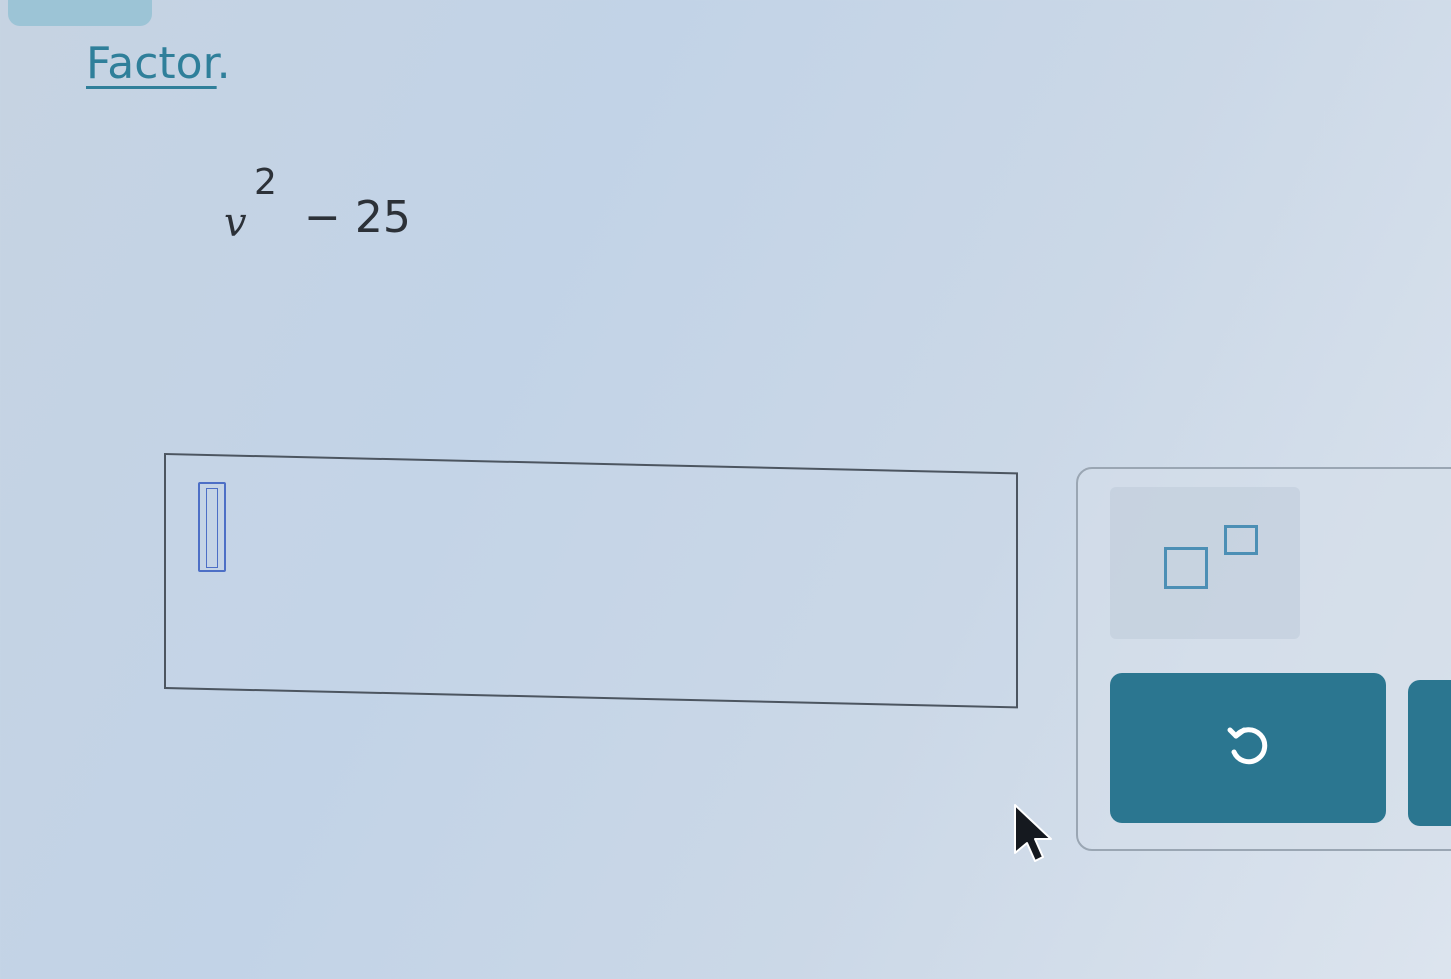  What do you see at coordinates (223, 63) in the screenshot?
I see `instruction-punctuation: .` at bounding box center [223, 63].